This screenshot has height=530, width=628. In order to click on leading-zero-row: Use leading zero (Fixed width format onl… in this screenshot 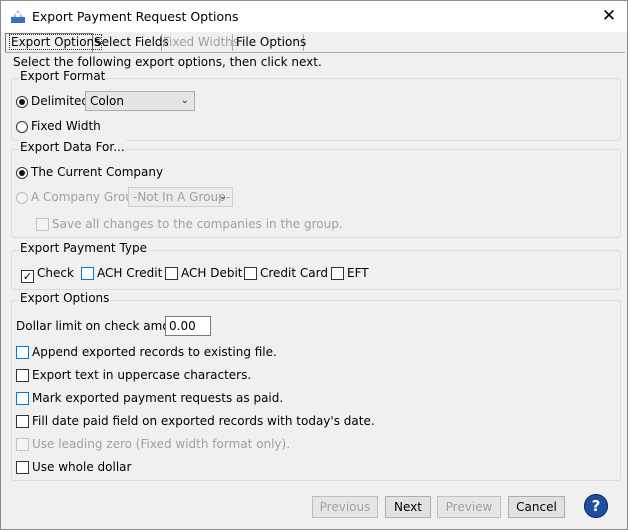, I will do `click(153, 444)`.